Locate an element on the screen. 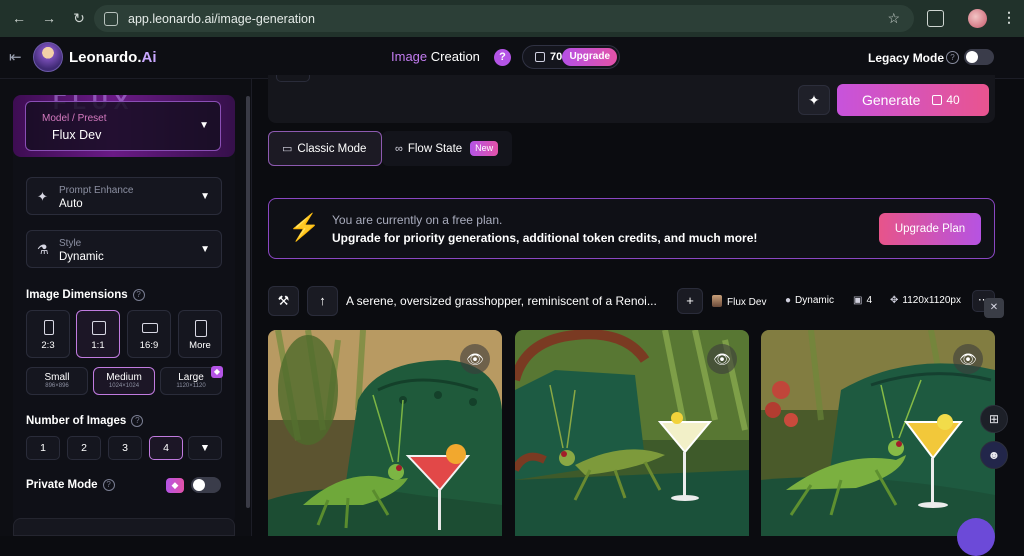 The height and width of the screenshot is (556, 1024). num-images-1: 1 is located at coordinates (43, 448).